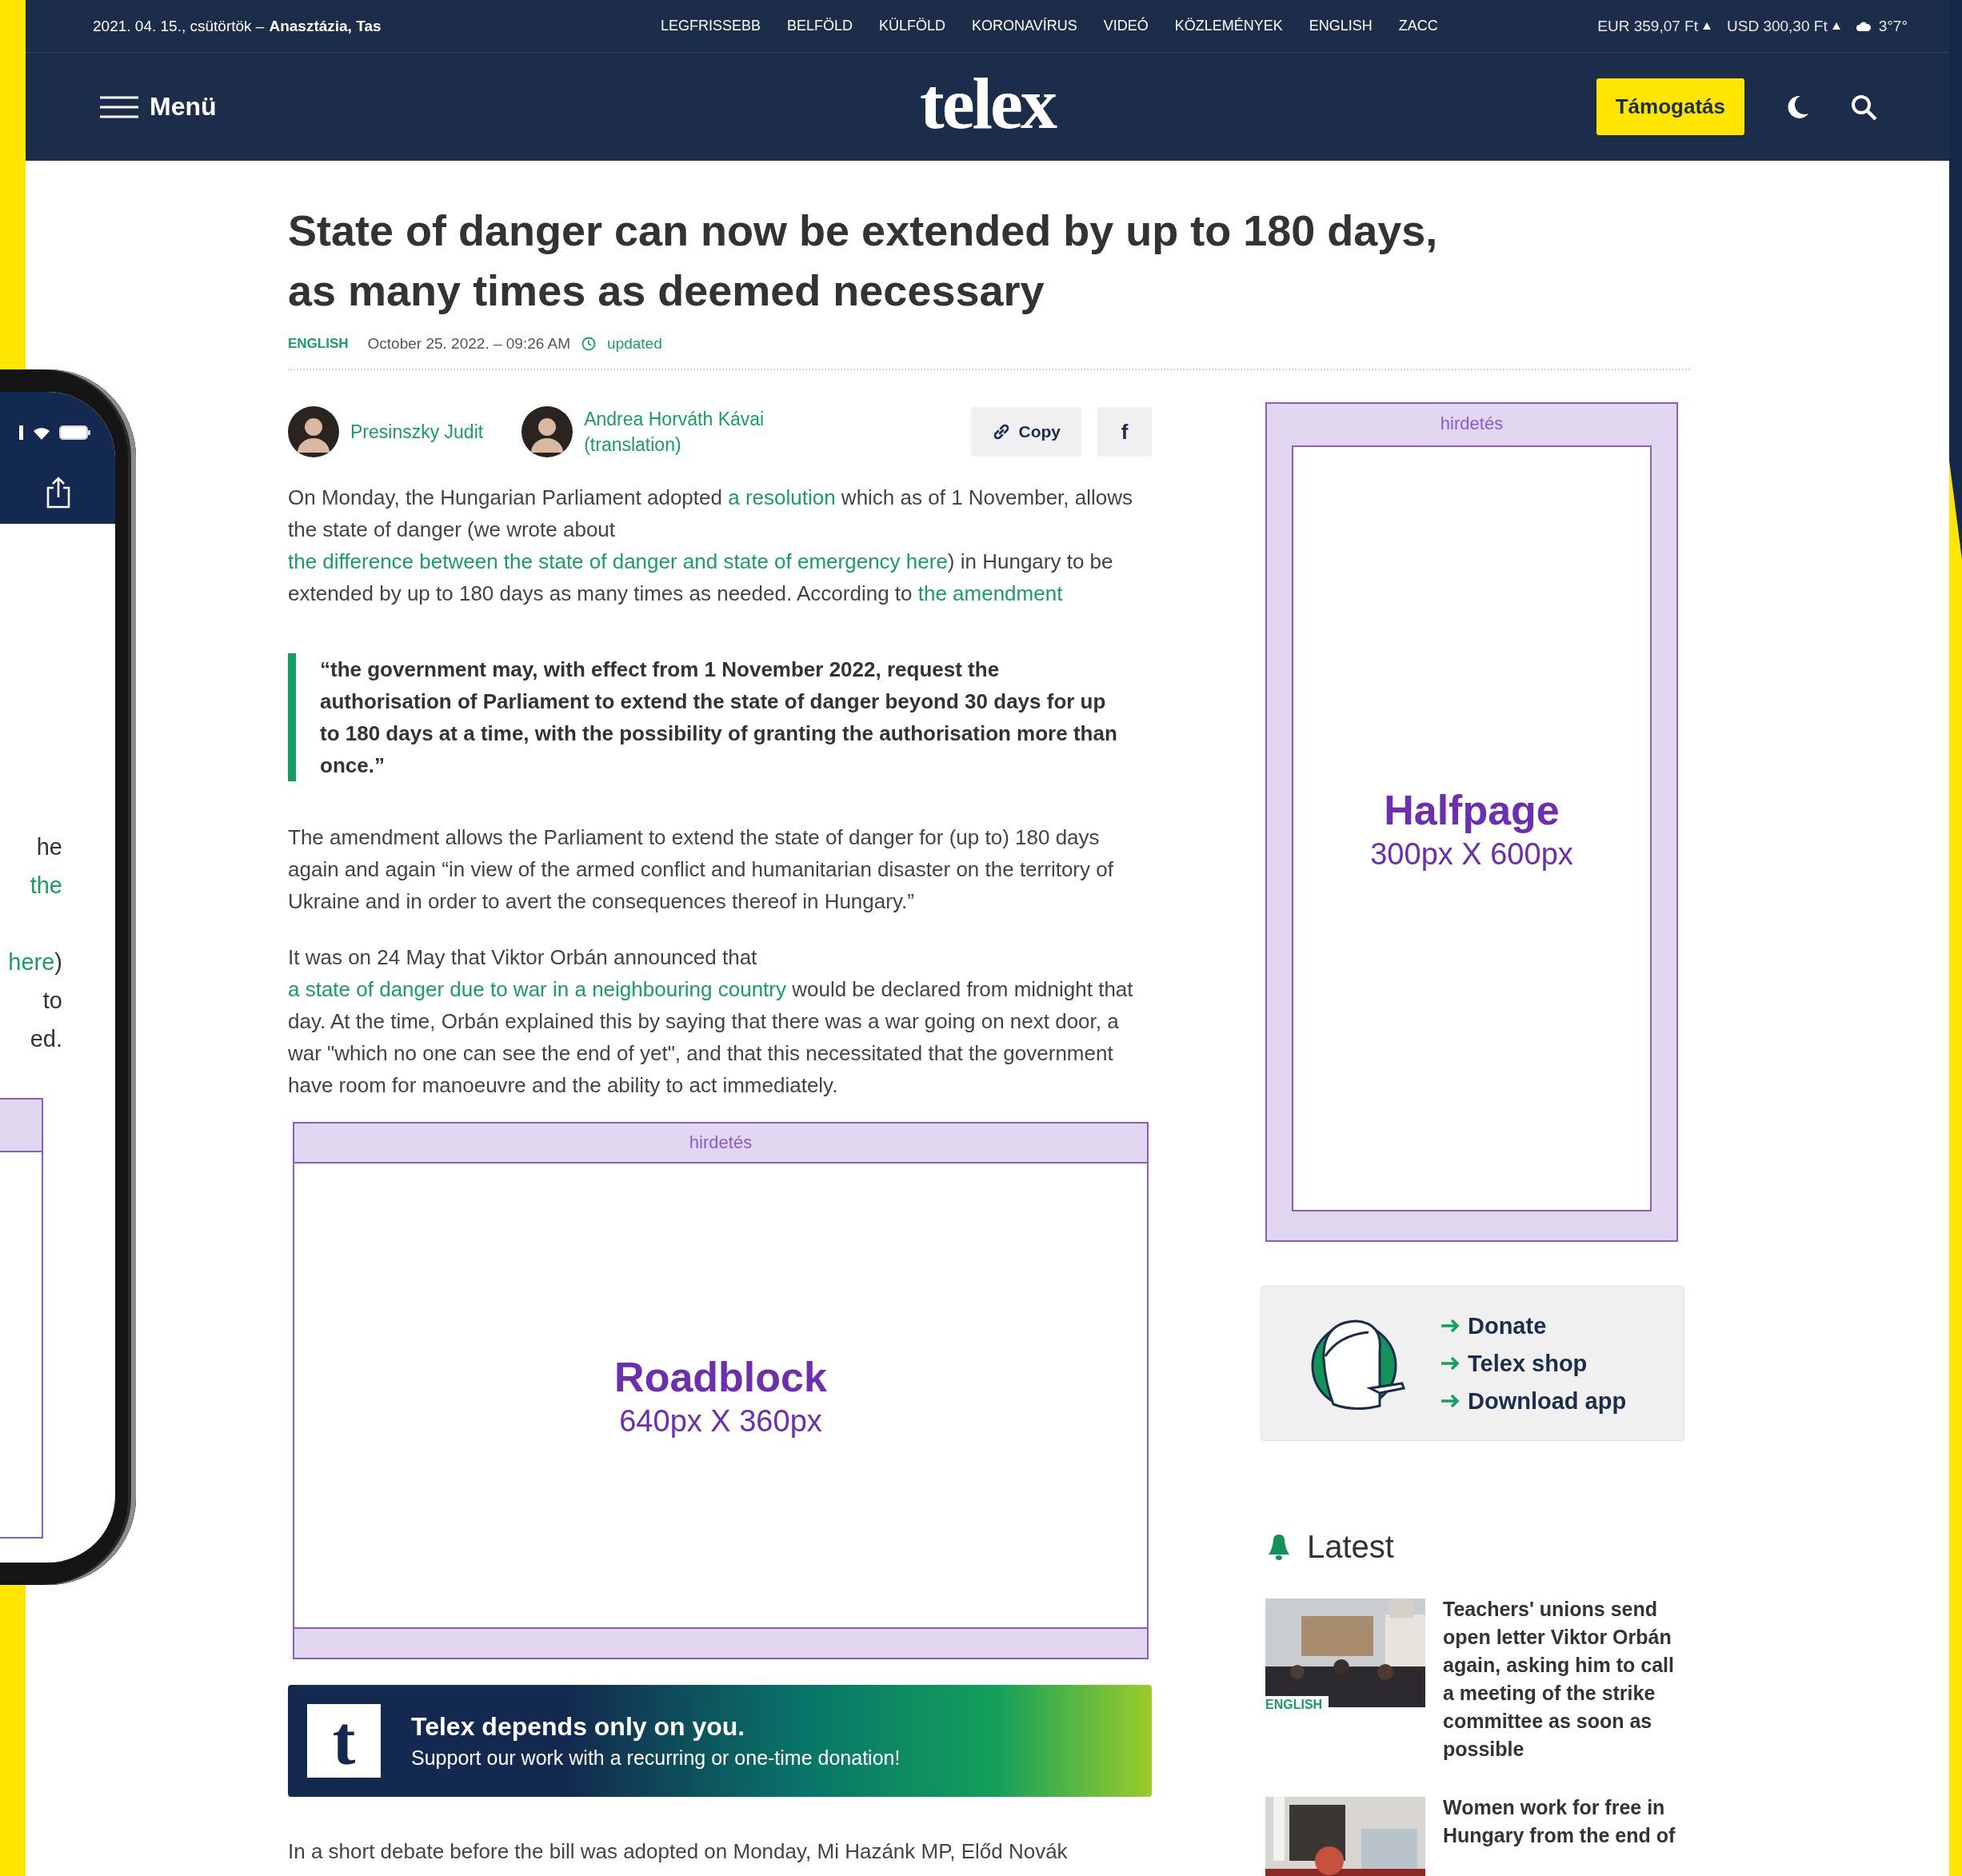  I want to click on donation-banner: t Telex depends only on you. Support our work with a recurring or one-time donation!, so click(720, 1741).